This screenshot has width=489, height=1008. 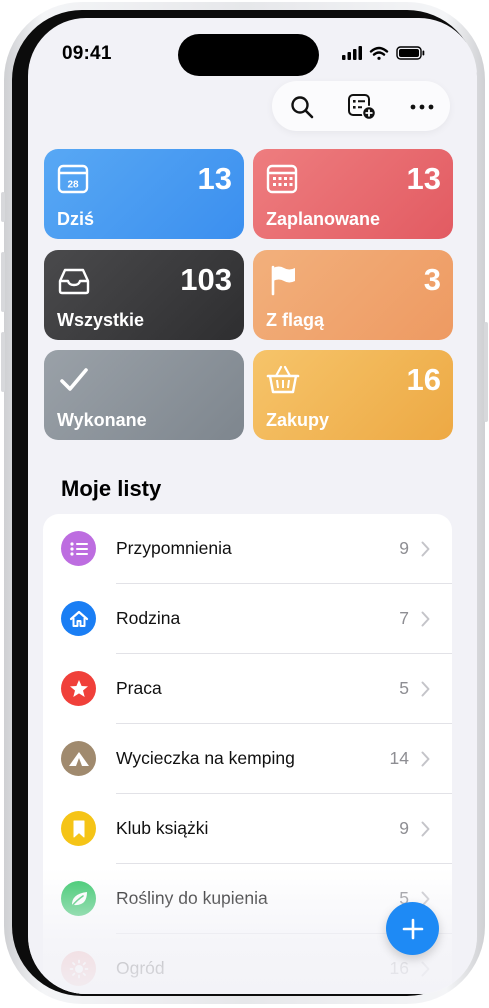 What do you see at coordinates (399, 968) in the screenshot?
I see `list-count: 16` at bounding box center [399, 968].